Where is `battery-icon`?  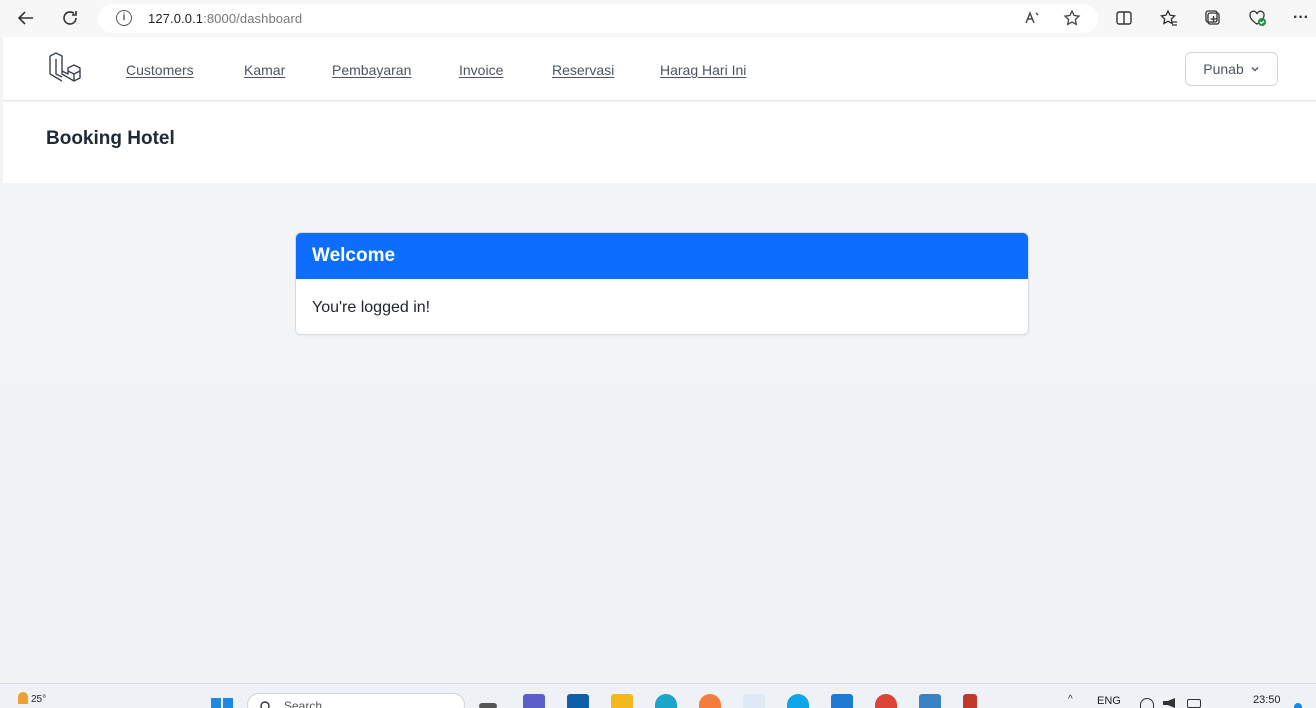 battery-icon is located at coordinates (1194, 703).